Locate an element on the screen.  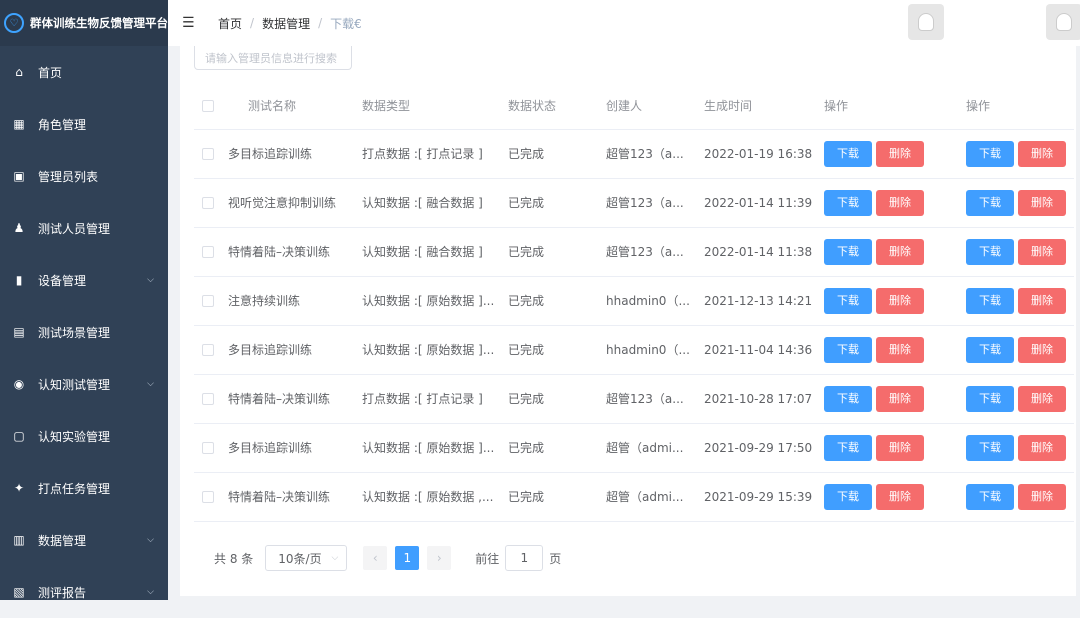
id-card-icon: ▣ is located at coordinates (19, 176).